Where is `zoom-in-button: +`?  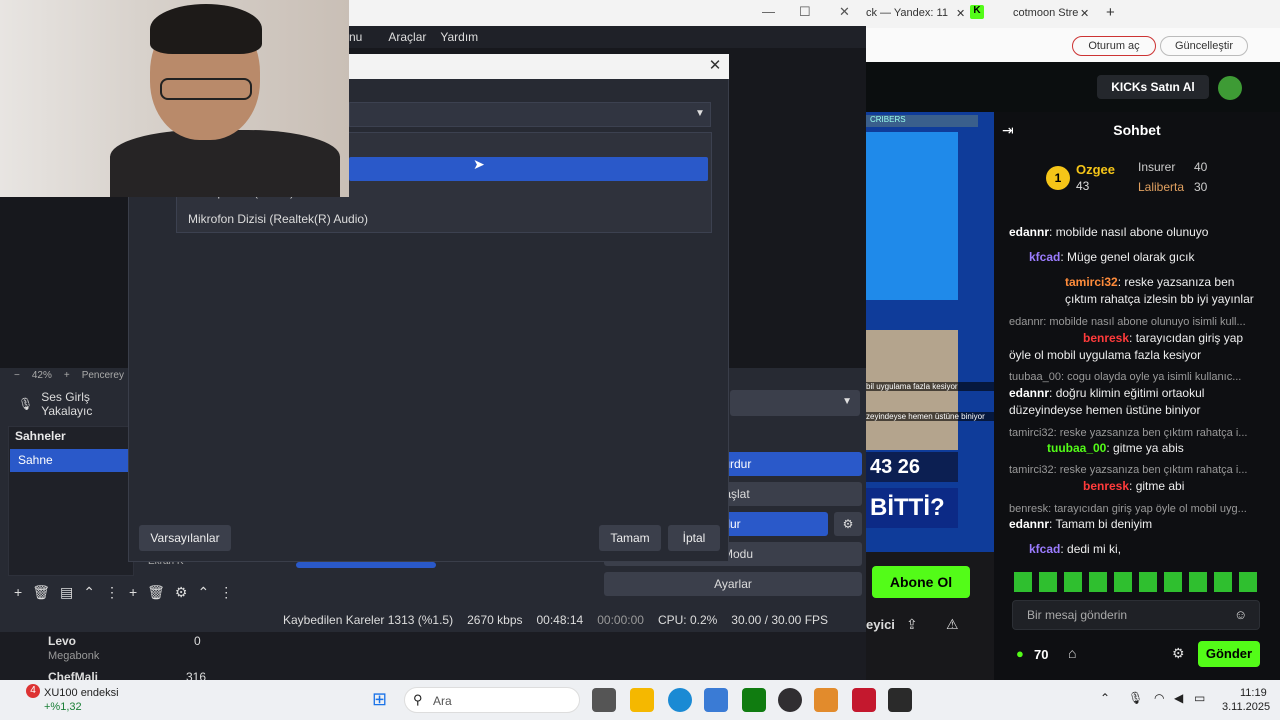
zoom-in-button: + is located at coordinates (67, 375).